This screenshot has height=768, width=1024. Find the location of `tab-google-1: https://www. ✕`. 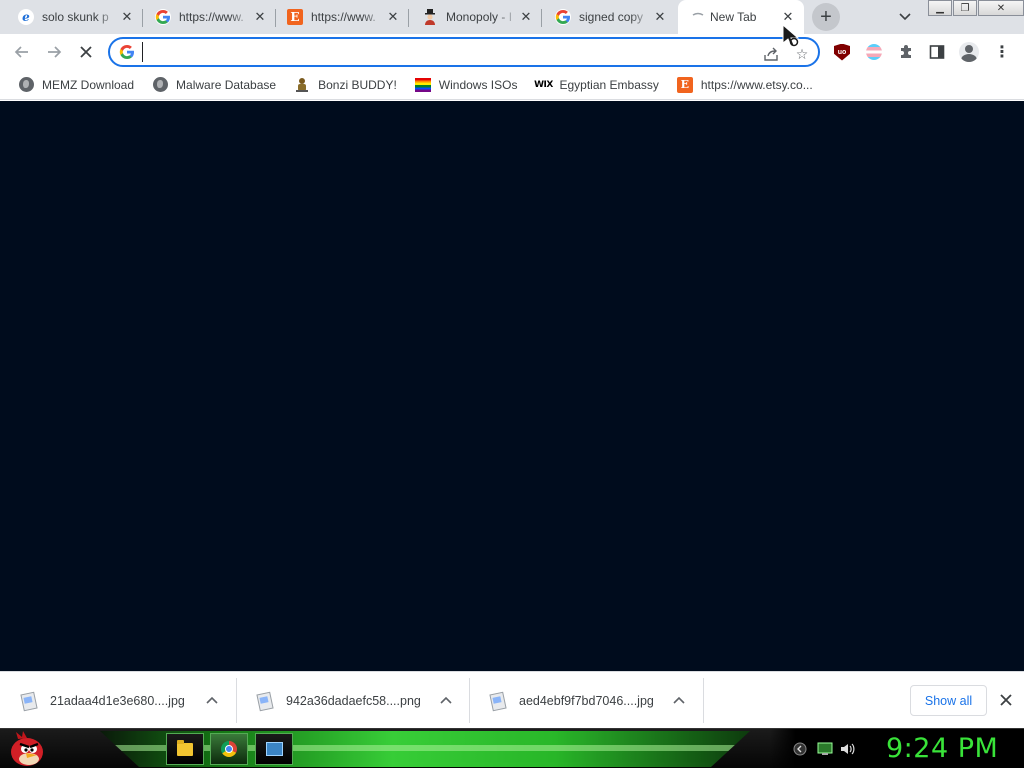

tab-google-1: https://www. ✕ is located at coordinates (209, 17).